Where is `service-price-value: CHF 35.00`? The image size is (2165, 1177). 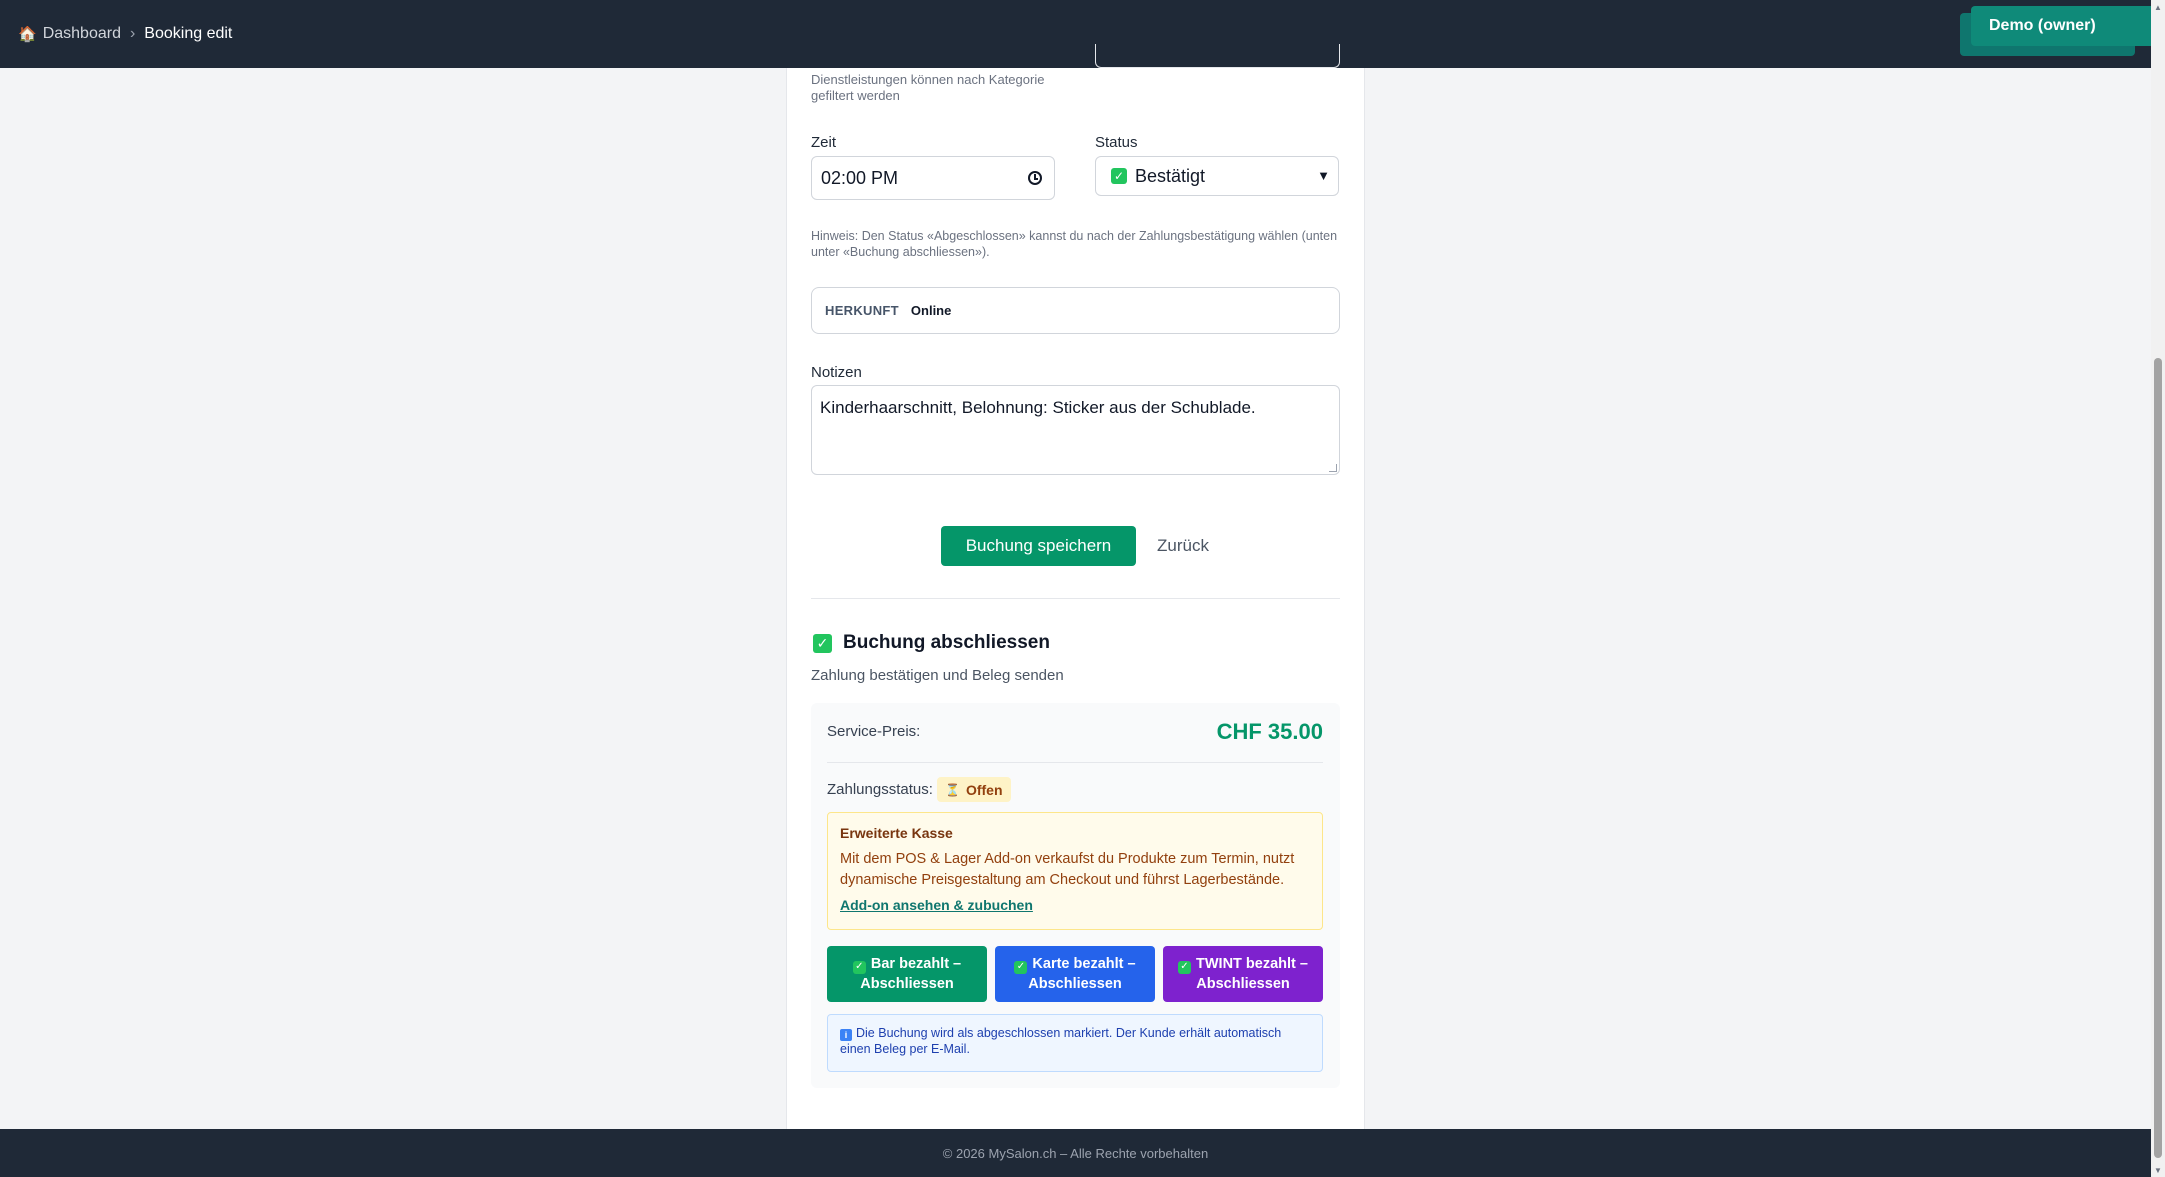
service-price-value: CHF 35.00 is located at coordinates (1269, 731).